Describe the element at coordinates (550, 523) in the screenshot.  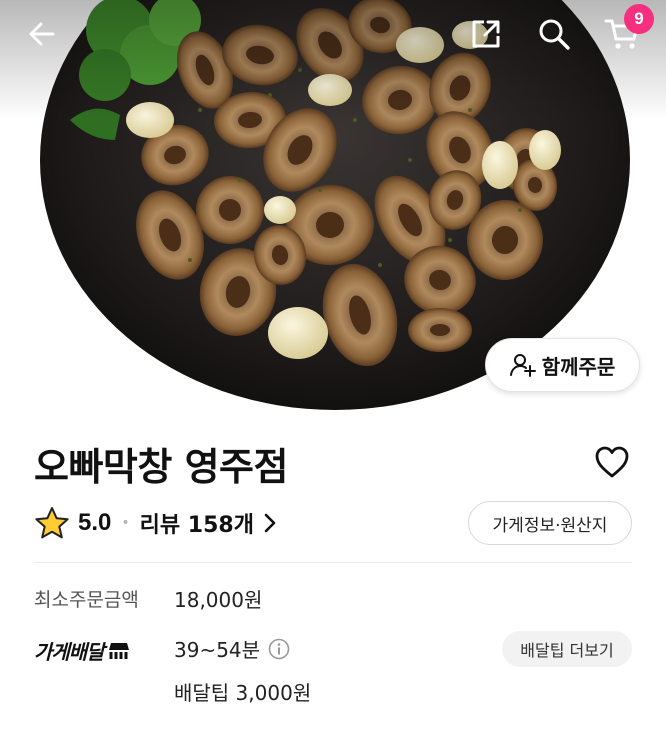
I see `store-info-button: 가게정보·원산지` at that location.